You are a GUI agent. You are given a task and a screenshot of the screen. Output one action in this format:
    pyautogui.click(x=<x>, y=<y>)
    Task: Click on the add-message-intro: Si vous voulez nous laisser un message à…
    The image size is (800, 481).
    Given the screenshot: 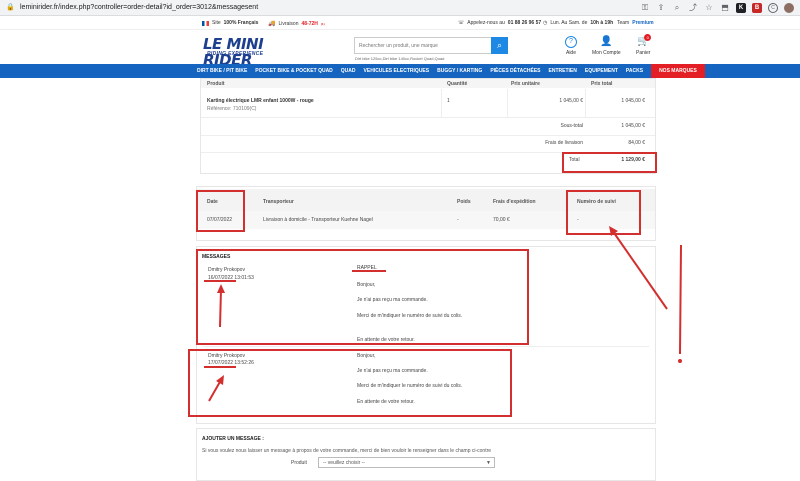 What is the action you would take?
    pyautogui.click(x=347, y=451)
    